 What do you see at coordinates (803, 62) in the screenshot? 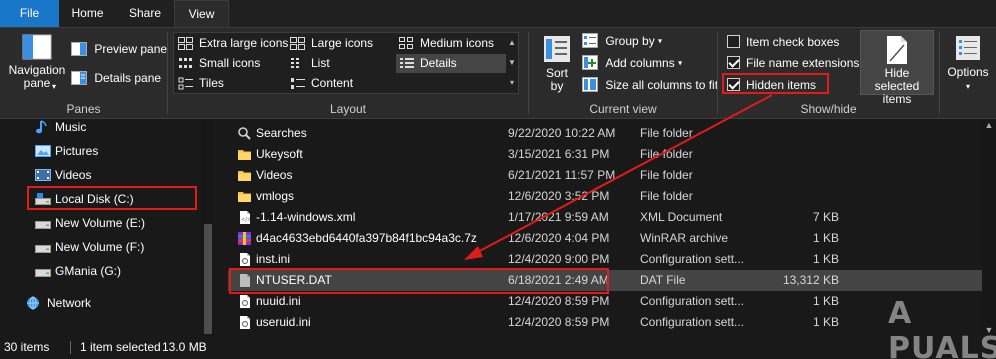
I see `file-name-extensions-label: File name extensions` at bounding box center [803, 62].